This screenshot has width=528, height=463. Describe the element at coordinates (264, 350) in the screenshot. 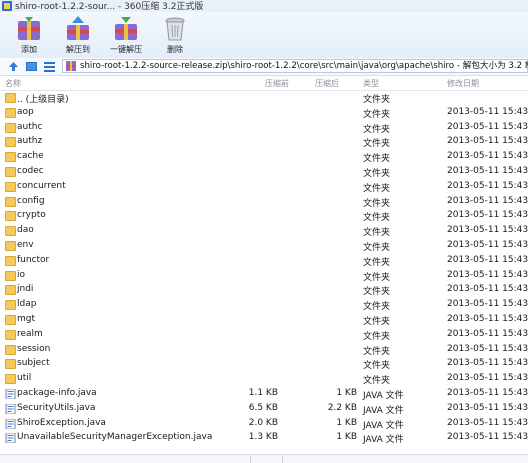

I see `list-item: session 文件夹 2013-05-11 15:43` at that location.